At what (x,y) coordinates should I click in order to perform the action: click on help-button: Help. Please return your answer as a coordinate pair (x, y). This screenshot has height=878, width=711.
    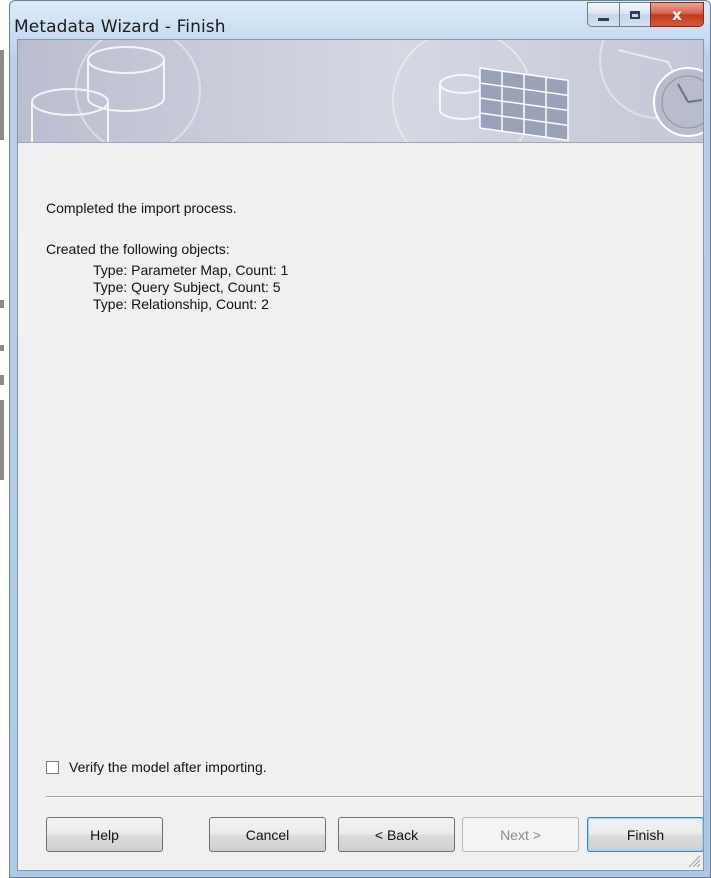
    Looking at the image, I should click on (104, 834).